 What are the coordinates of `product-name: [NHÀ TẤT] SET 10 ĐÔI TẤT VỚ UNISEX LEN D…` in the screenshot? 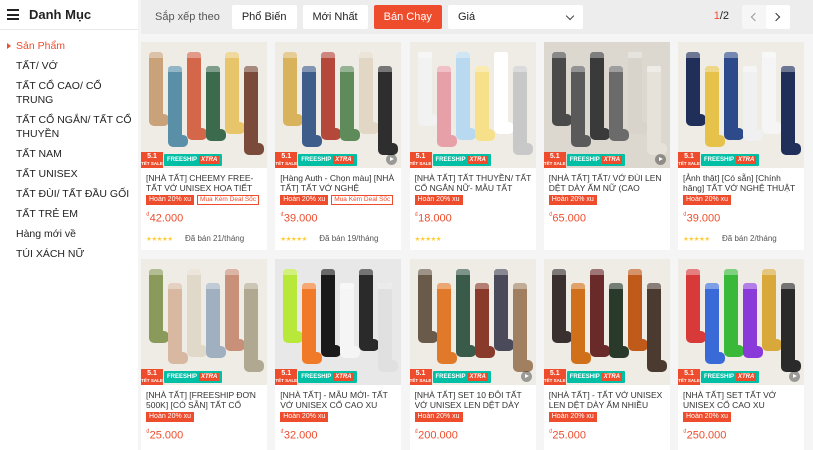 It's located at (473, 400).